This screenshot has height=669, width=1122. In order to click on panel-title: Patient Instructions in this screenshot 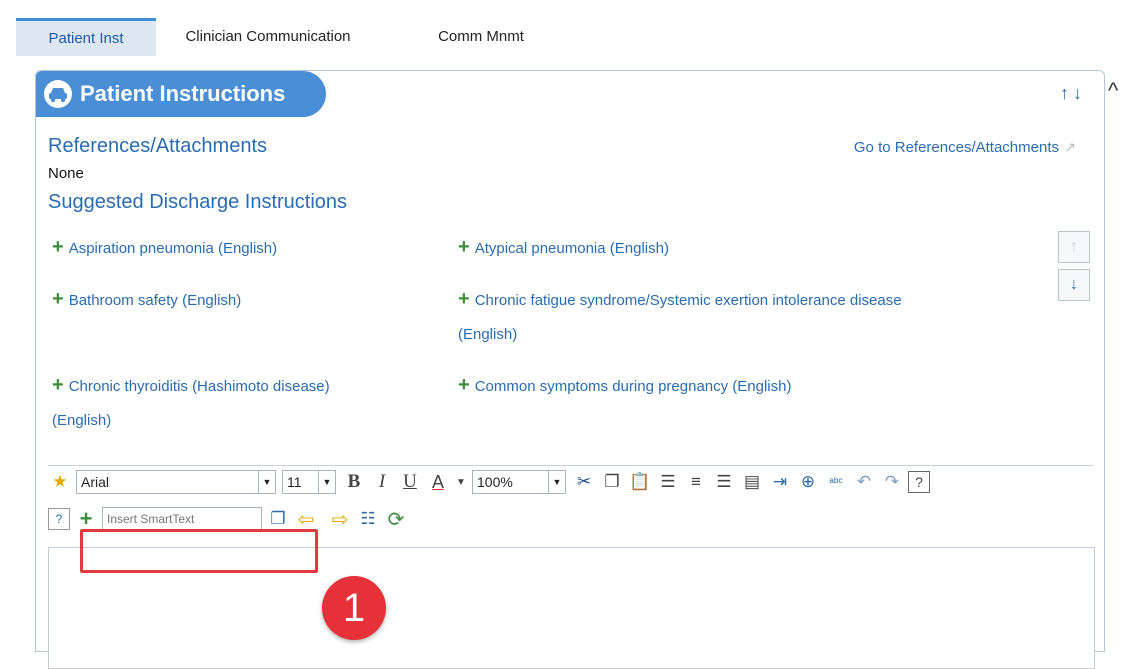, I will do `click(183, 93)`.